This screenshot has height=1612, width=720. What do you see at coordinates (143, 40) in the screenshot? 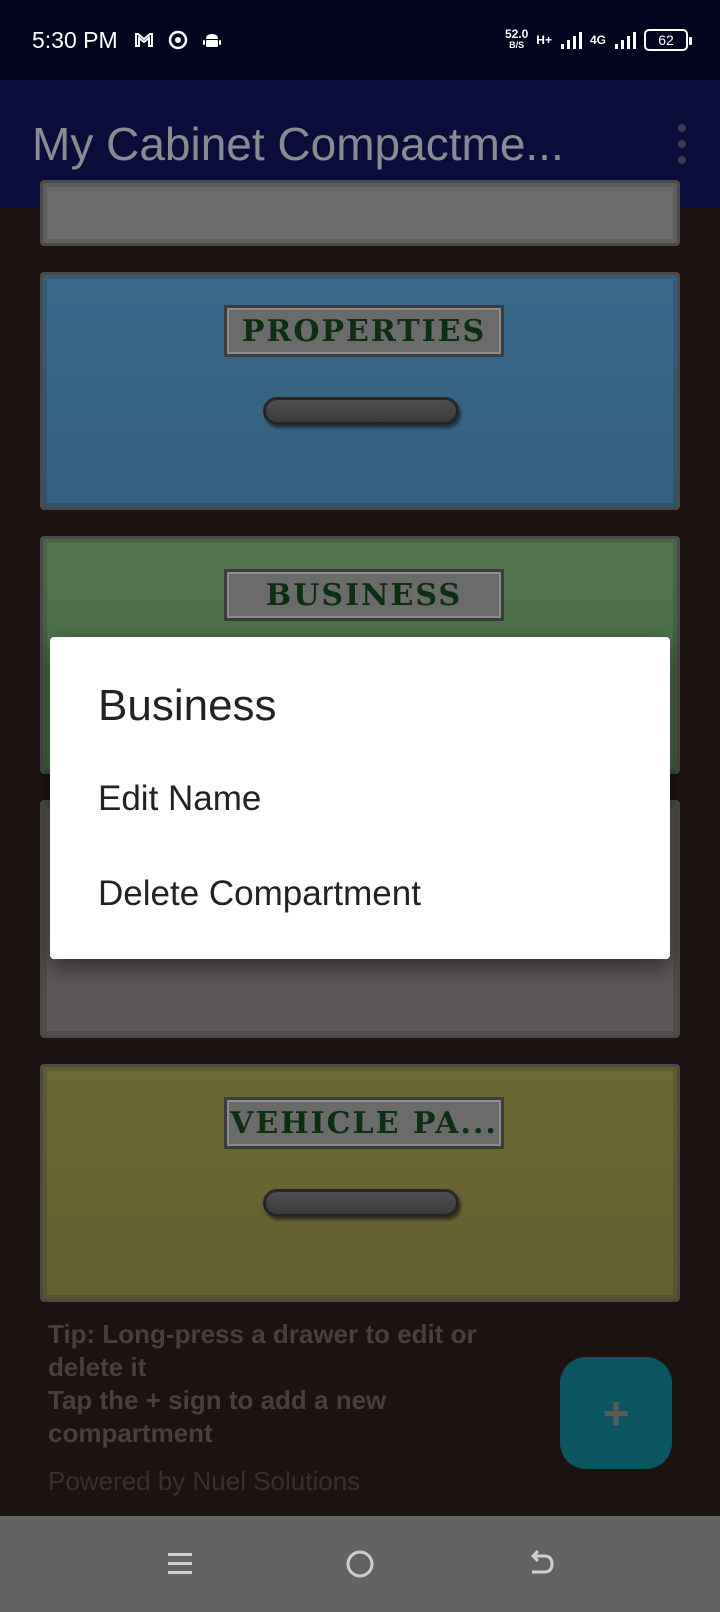
I see `gmail-icon` at bounding box center [143, 40].